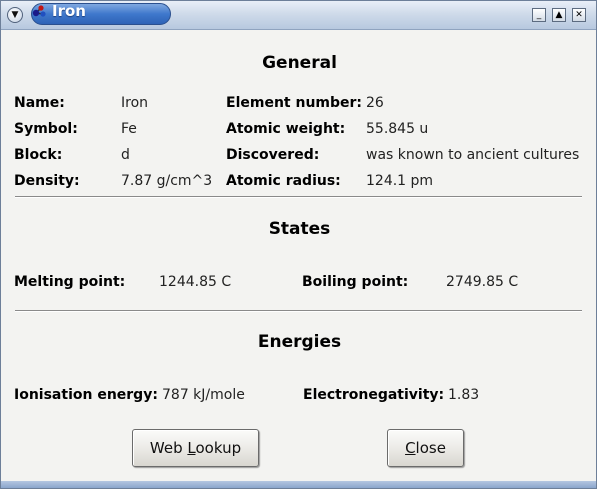  What do you see at coordinates (397, 129) in the screenshot?
I see `atomic-weight-value: 55.845 u` at bounding box center [397, 129].